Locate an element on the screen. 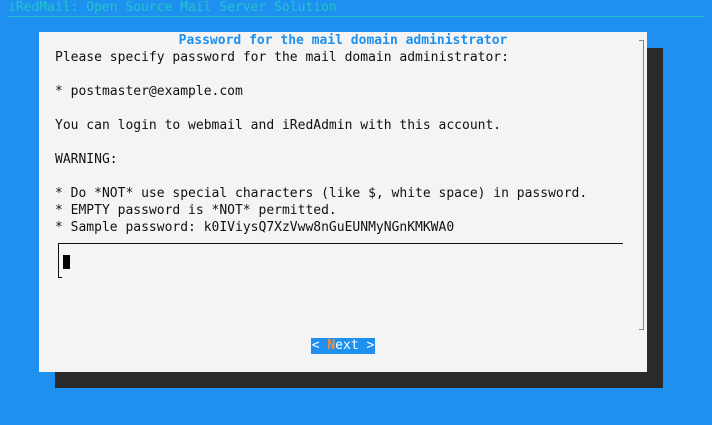  password-input-border-top is located at coordinates (340, 243).